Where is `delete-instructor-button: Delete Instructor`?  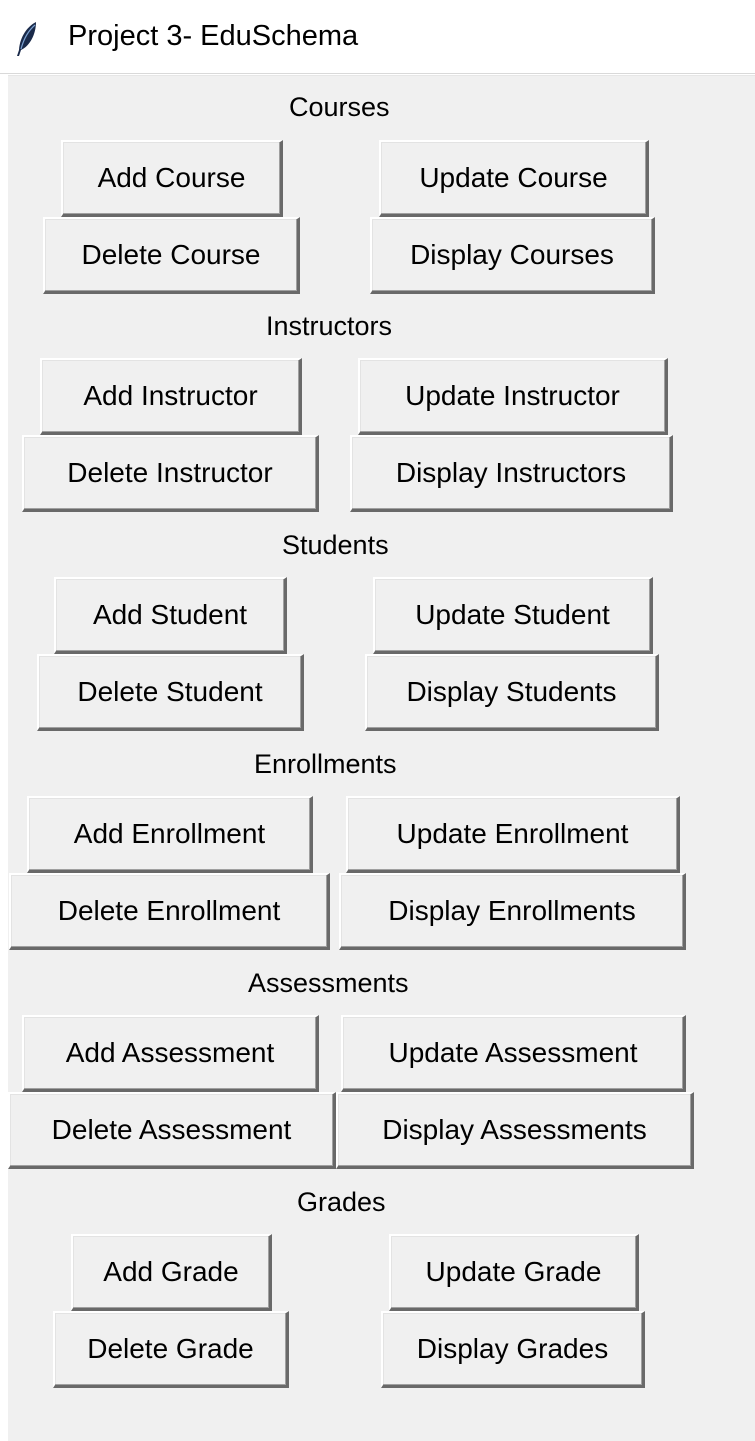 delete-instructor-button: Delete Instructor is located at coordinates (170, 473).